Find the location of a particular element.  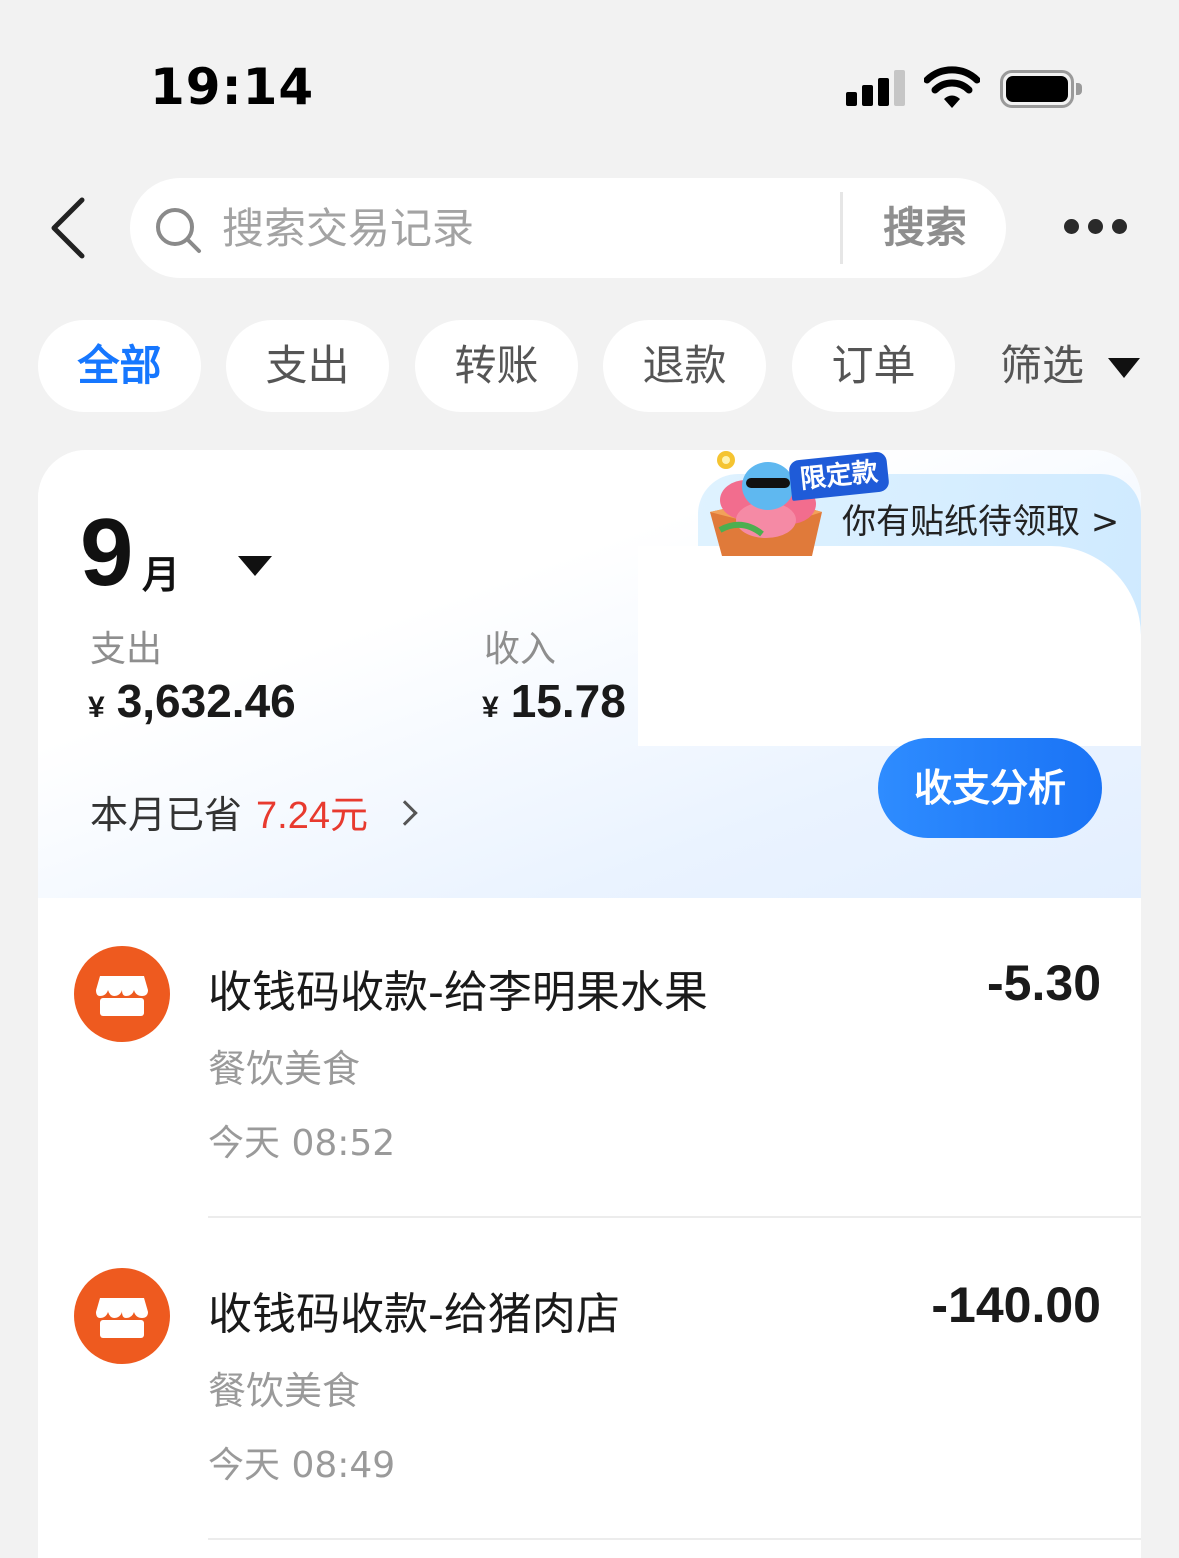

search-bar: 搜索 is located at coordinates (568, 228).